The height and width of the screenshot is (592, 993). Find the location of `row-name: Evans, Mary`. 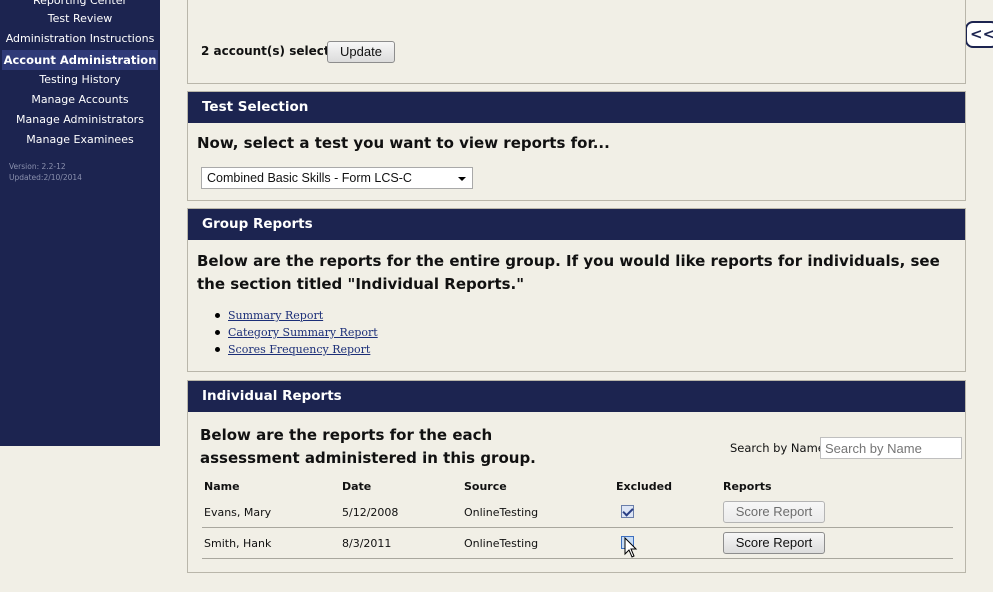

row-name: Evans, Mary is located at coordinates (238, 512).